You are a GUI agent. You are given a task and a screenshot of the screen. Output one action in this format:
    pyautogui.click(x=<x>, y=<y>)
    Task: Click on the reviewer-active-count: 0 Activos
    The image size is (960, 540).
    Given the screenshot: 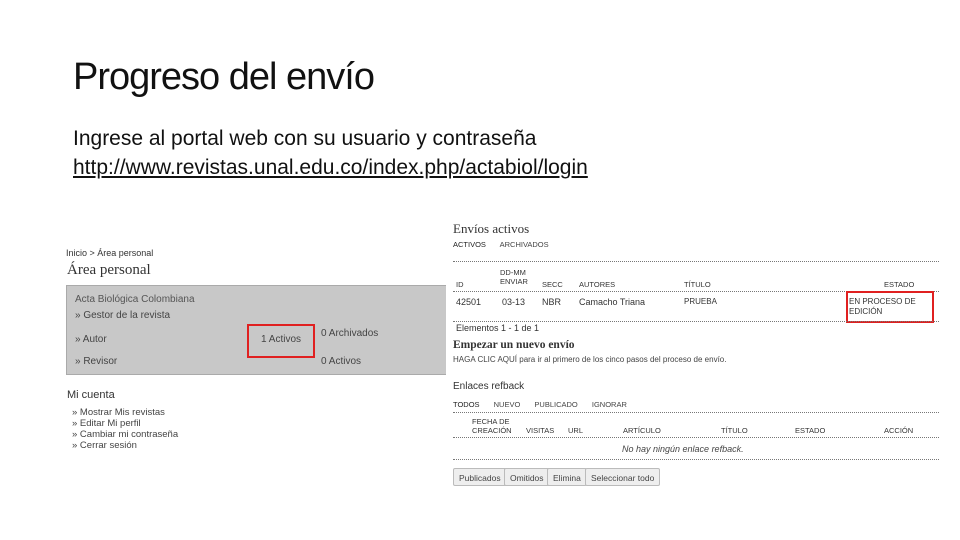 What is the action you would take?
    pyautogui.click(x=341, y=362)
    